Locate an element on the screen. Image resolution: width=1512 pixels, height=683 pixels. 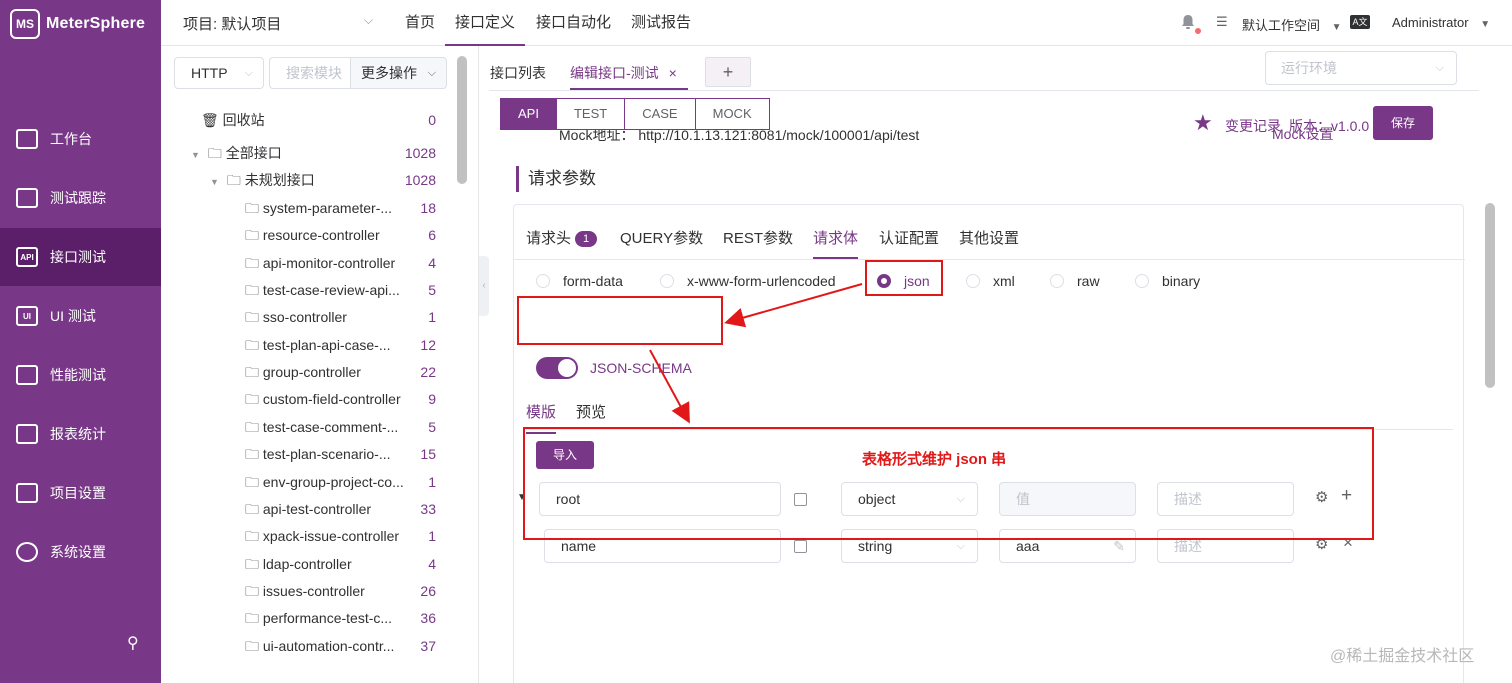
req-tab-other: 其他设置 is located at coordinates (989, 237).